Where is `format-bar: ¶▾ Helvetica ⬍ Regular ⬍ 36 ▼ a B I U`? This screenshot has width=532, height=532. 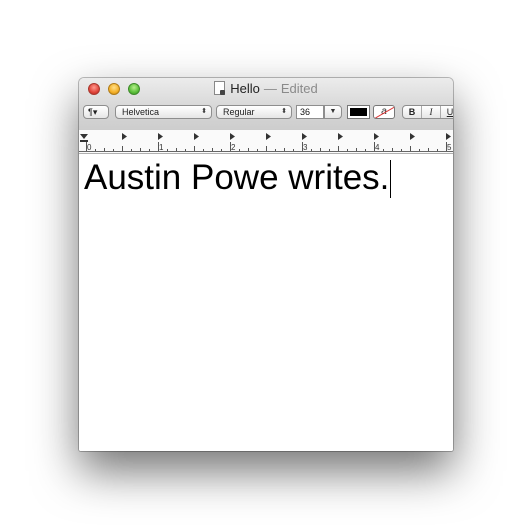
format-bar: ¶▾ Helvetica ⬍ Regular ⬍ 36 ▼ a B I U is located at coordinates (266, 114).